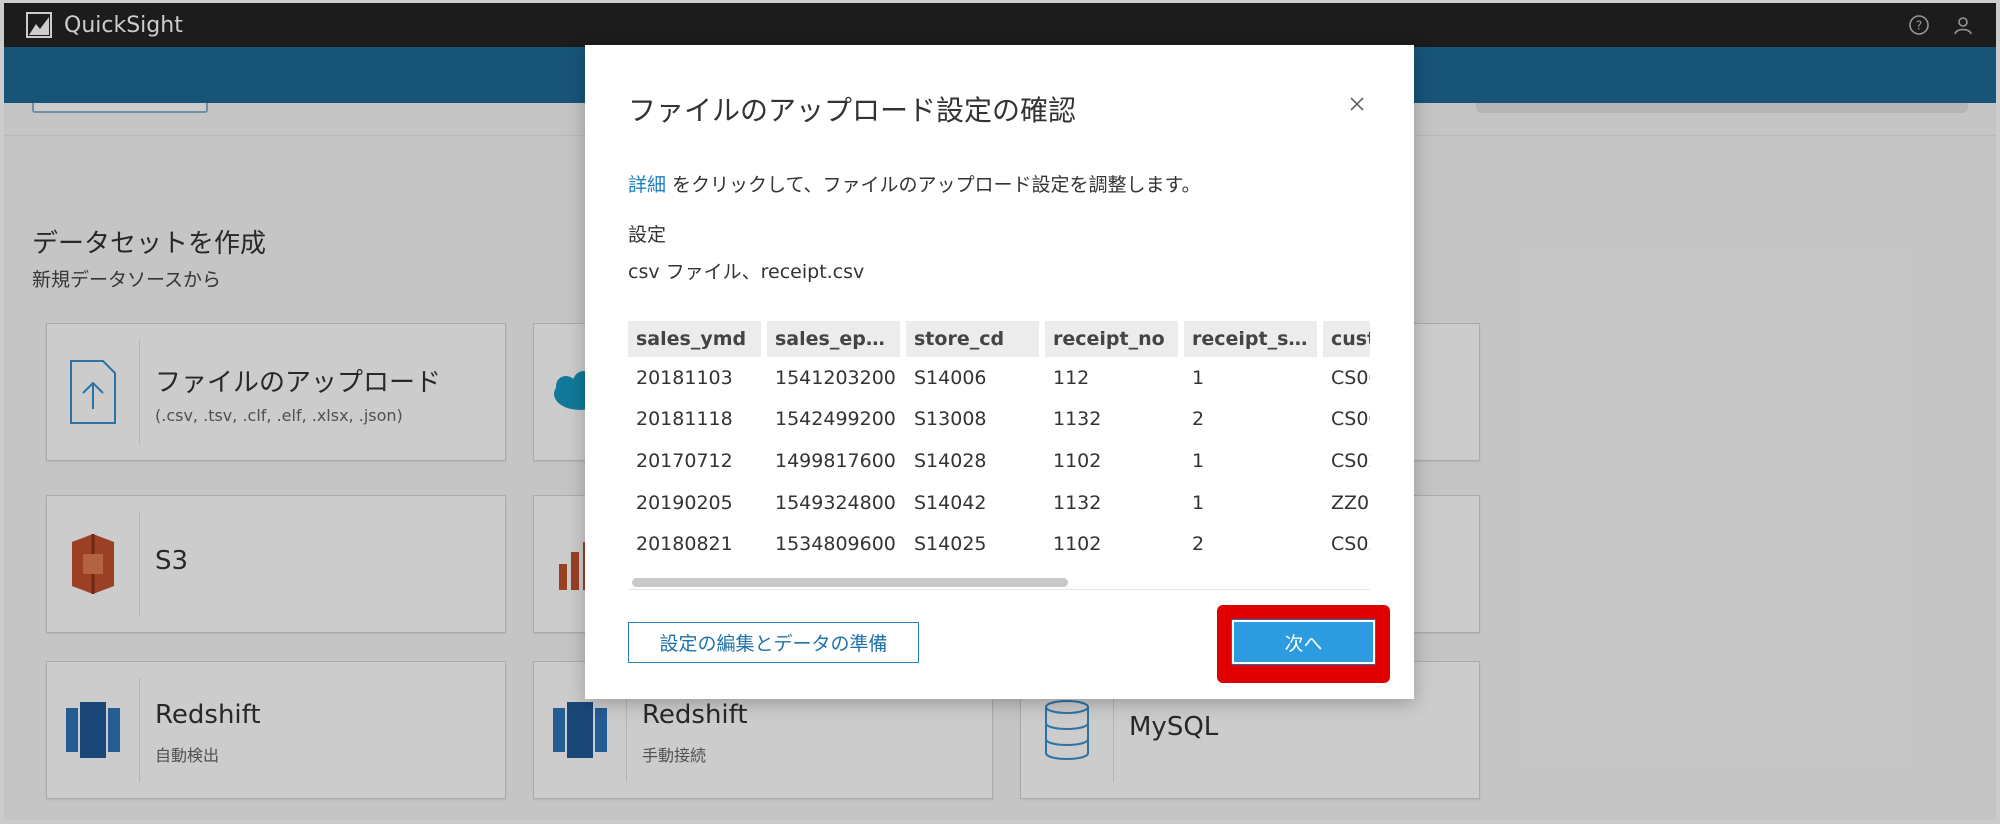 The height and width of the screenshot is (824, 2000). What do you see at coordinates (773, 642) in the screenshot?
I see `edit-and-prepare-button: 設定の編集とデータの準備` at bounding box center [773, 642].